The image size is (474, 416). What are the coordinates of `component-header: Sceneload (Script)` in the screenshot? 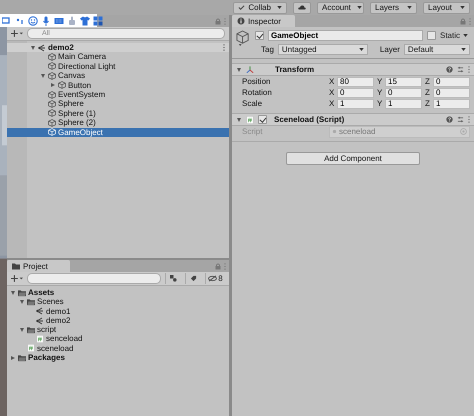 It's located at (353, 119).